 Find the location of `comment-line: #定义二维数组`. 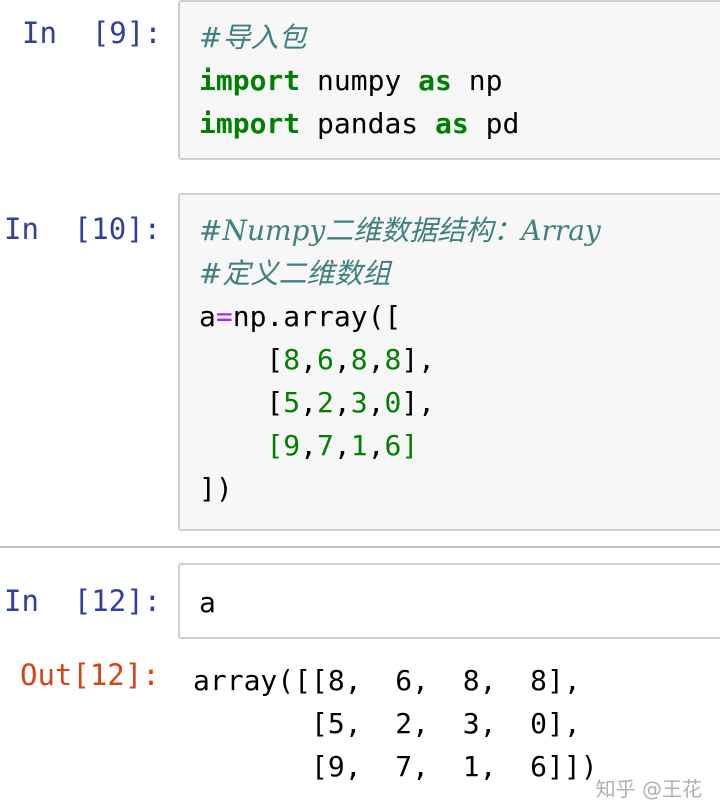

comment-line: #定义二维数组 is located at coordinates (295, 273).